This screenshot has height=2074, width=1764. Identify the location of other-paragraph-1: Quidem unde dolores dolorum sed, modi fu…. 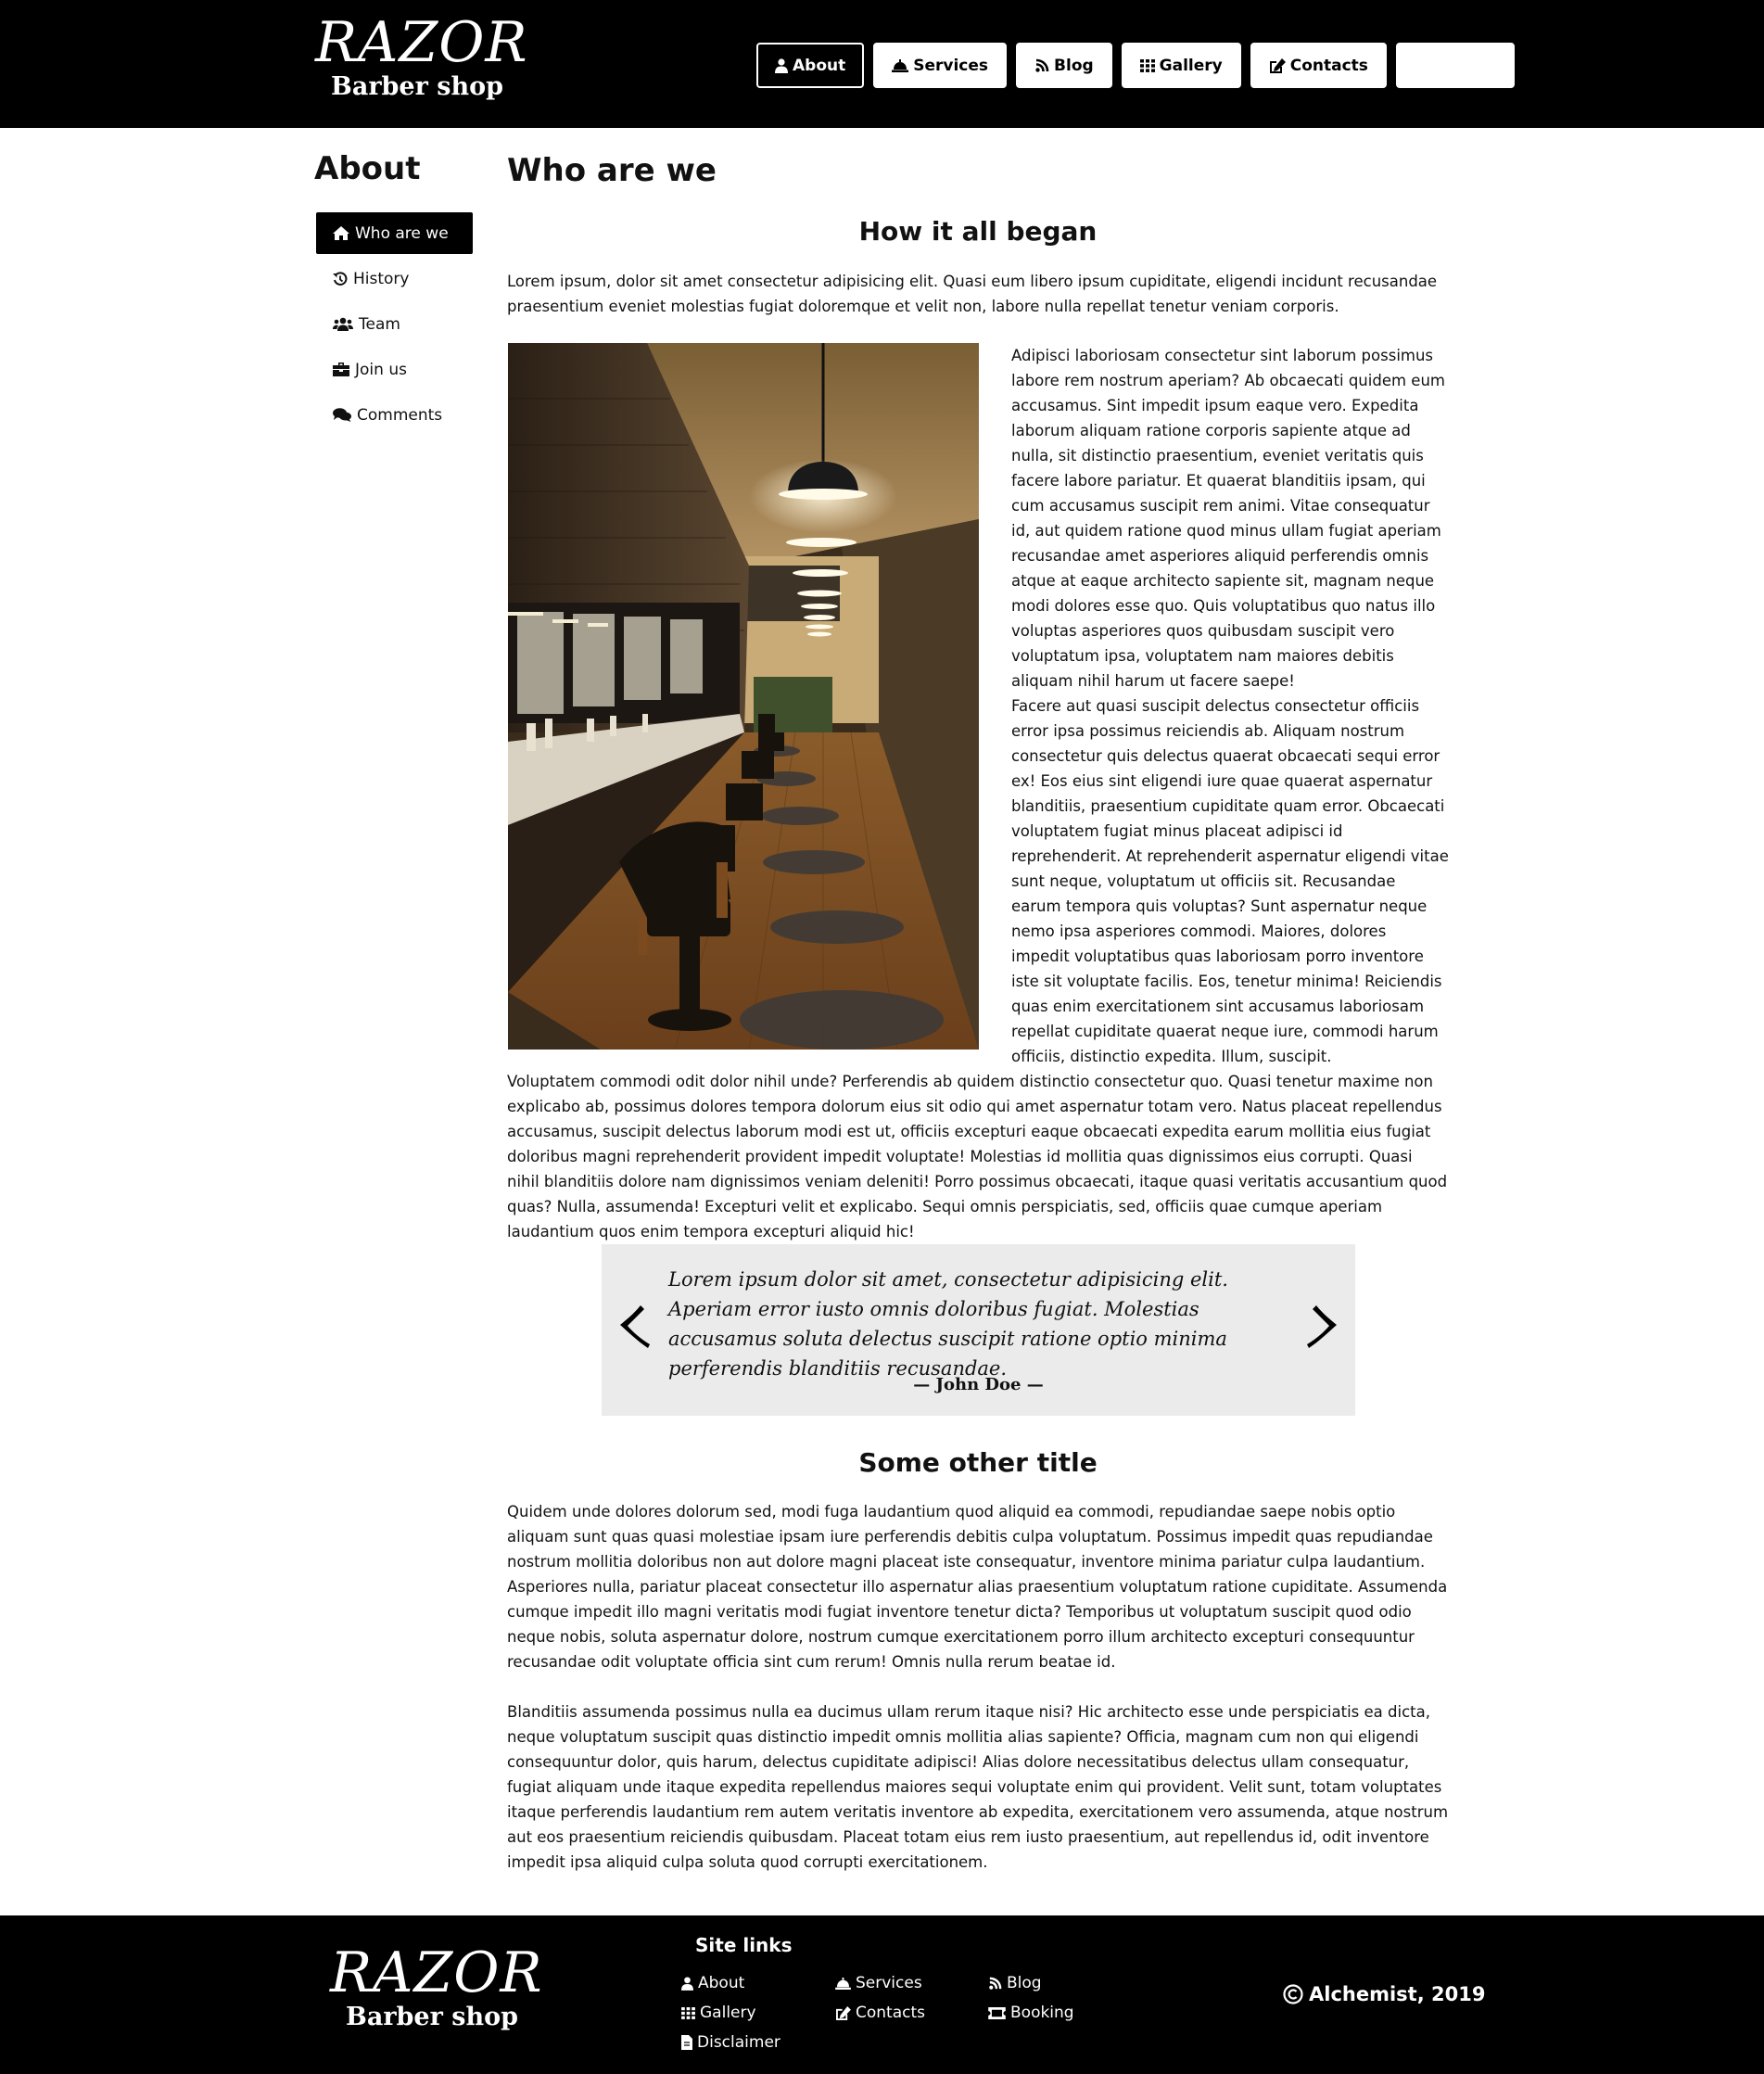
(977, 1587).